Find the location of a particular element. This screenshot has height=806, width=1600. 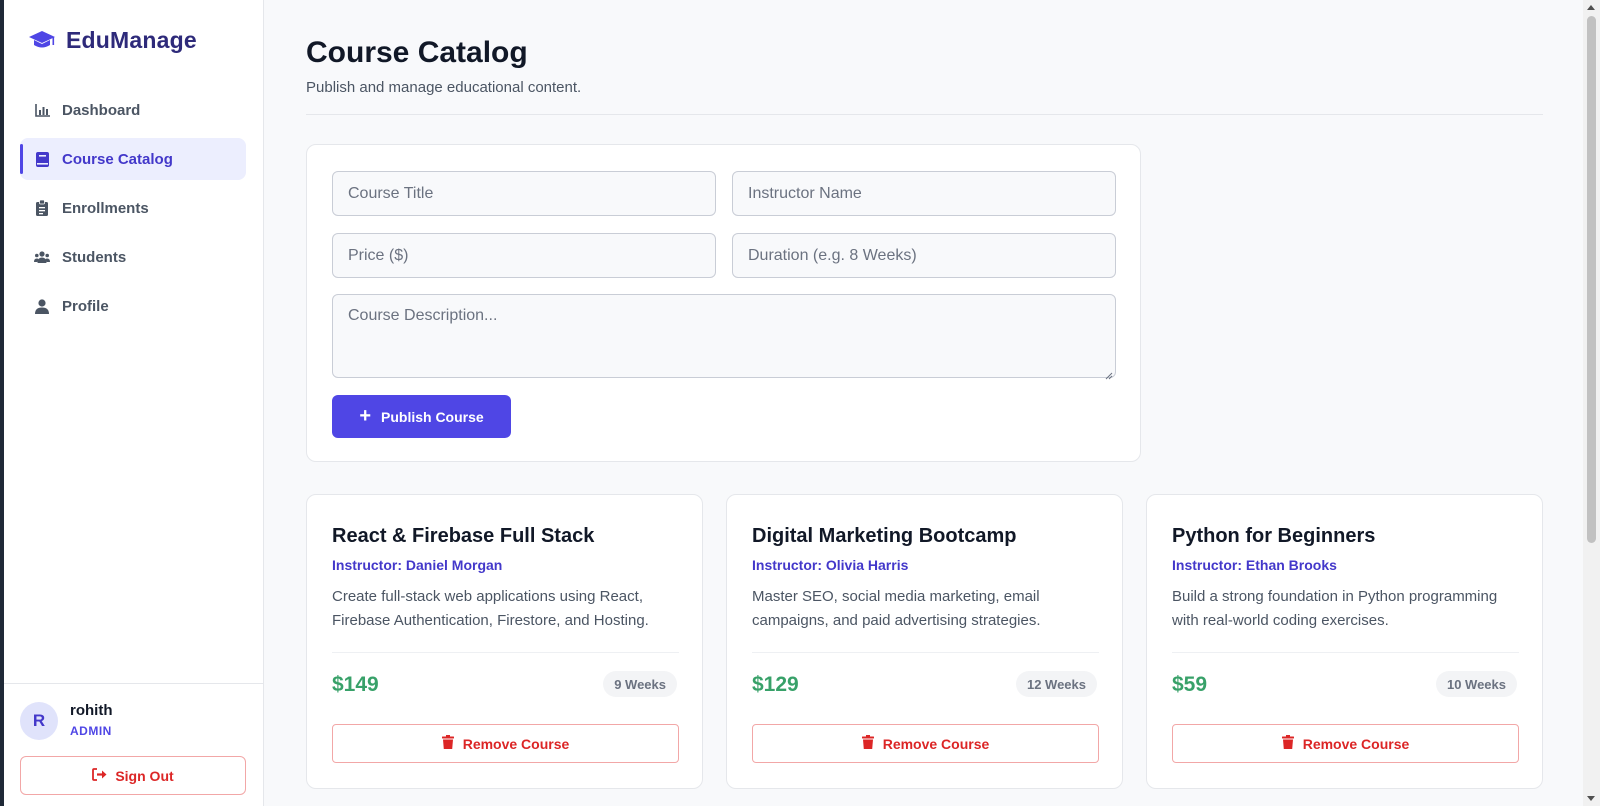

vertical-scrollbar is located at coordinates (1591, 403).